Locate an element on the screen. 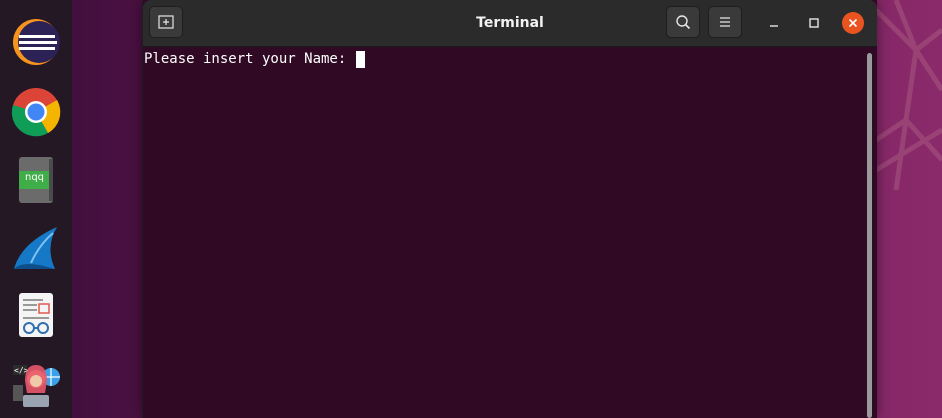 The image size is (942, 418). dock-item-nqq: nqq is located at coordinates (36, 180).